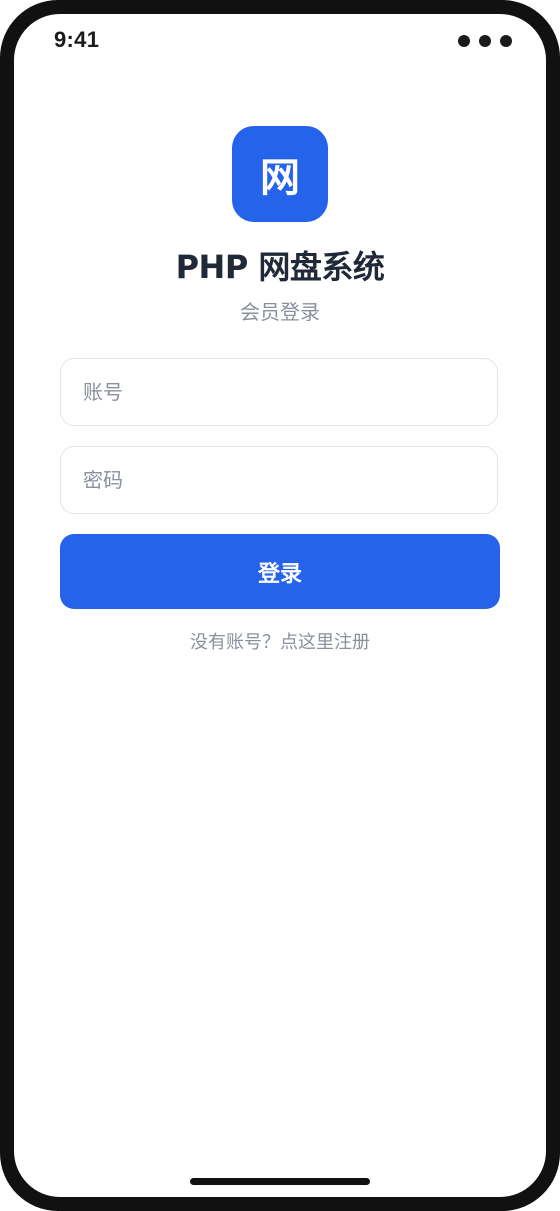 The height and width of the screenshot is (1211, 560). Describe the element at coordinates (280, 312) in the screenshot. I see `page-subtitle: 会员登录` at that location.